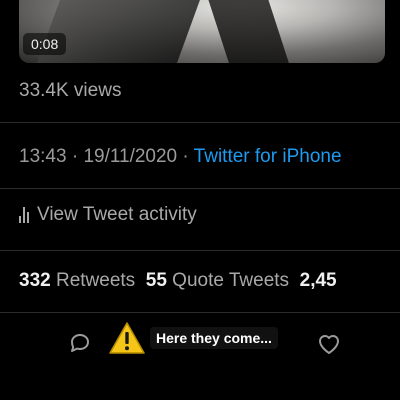  Describe the element at coordinates (231, 280) in the screenshot. I see `quote-tweets-label: Quote Tweets` at that location.